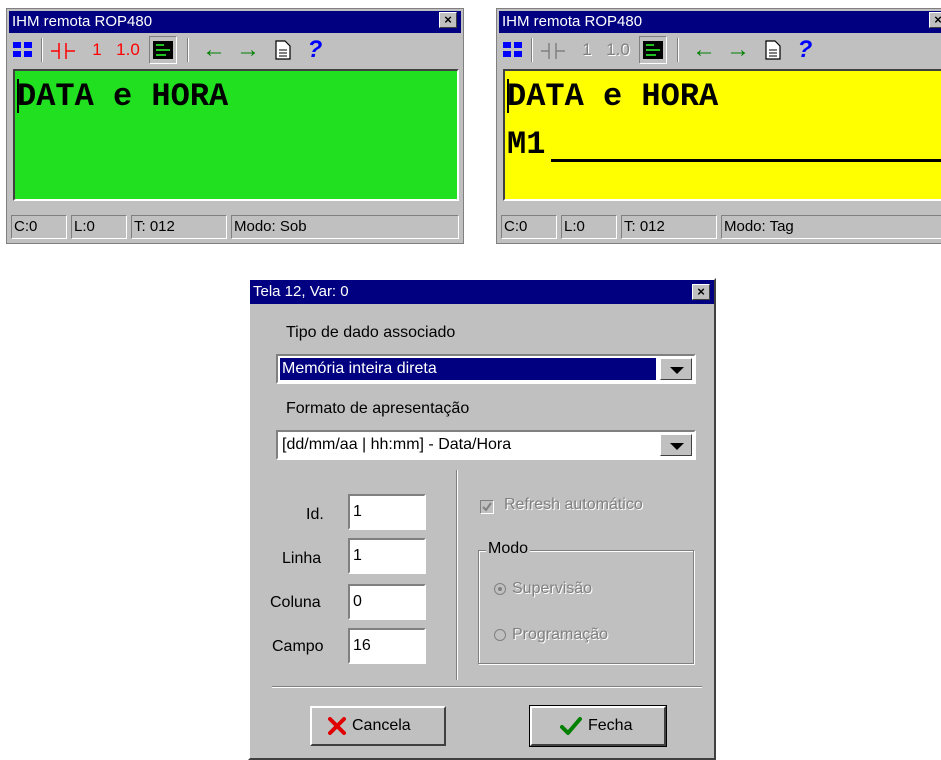 This screenshot has height=760, width=941. I want to click on radio-dot, so click(500, 589).